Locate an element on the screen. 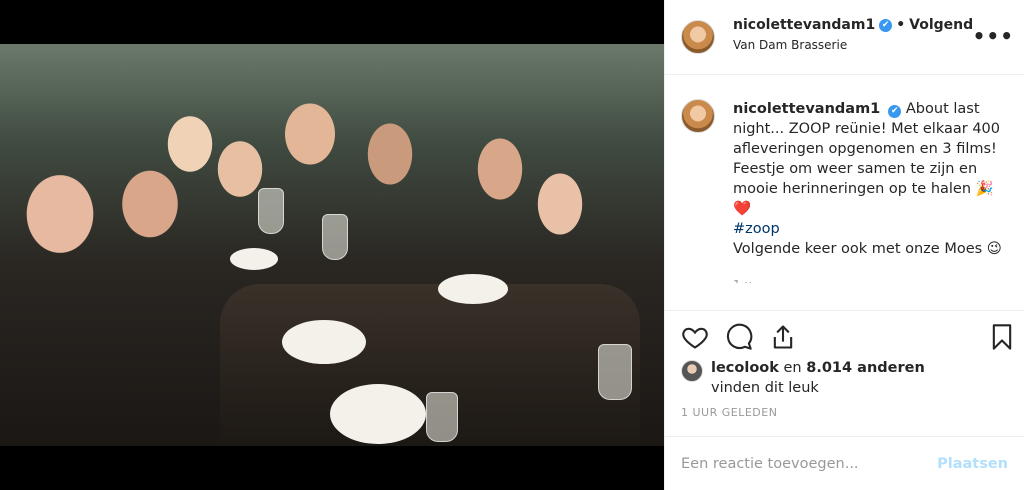  heart-icon is located at coordinates (695, 338).